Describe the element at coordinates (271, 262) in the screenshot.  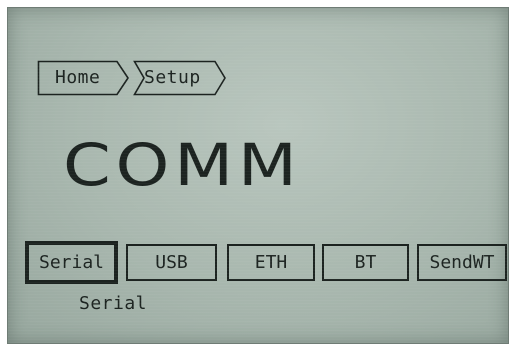
I see `tab-eth: ETH` at that location.